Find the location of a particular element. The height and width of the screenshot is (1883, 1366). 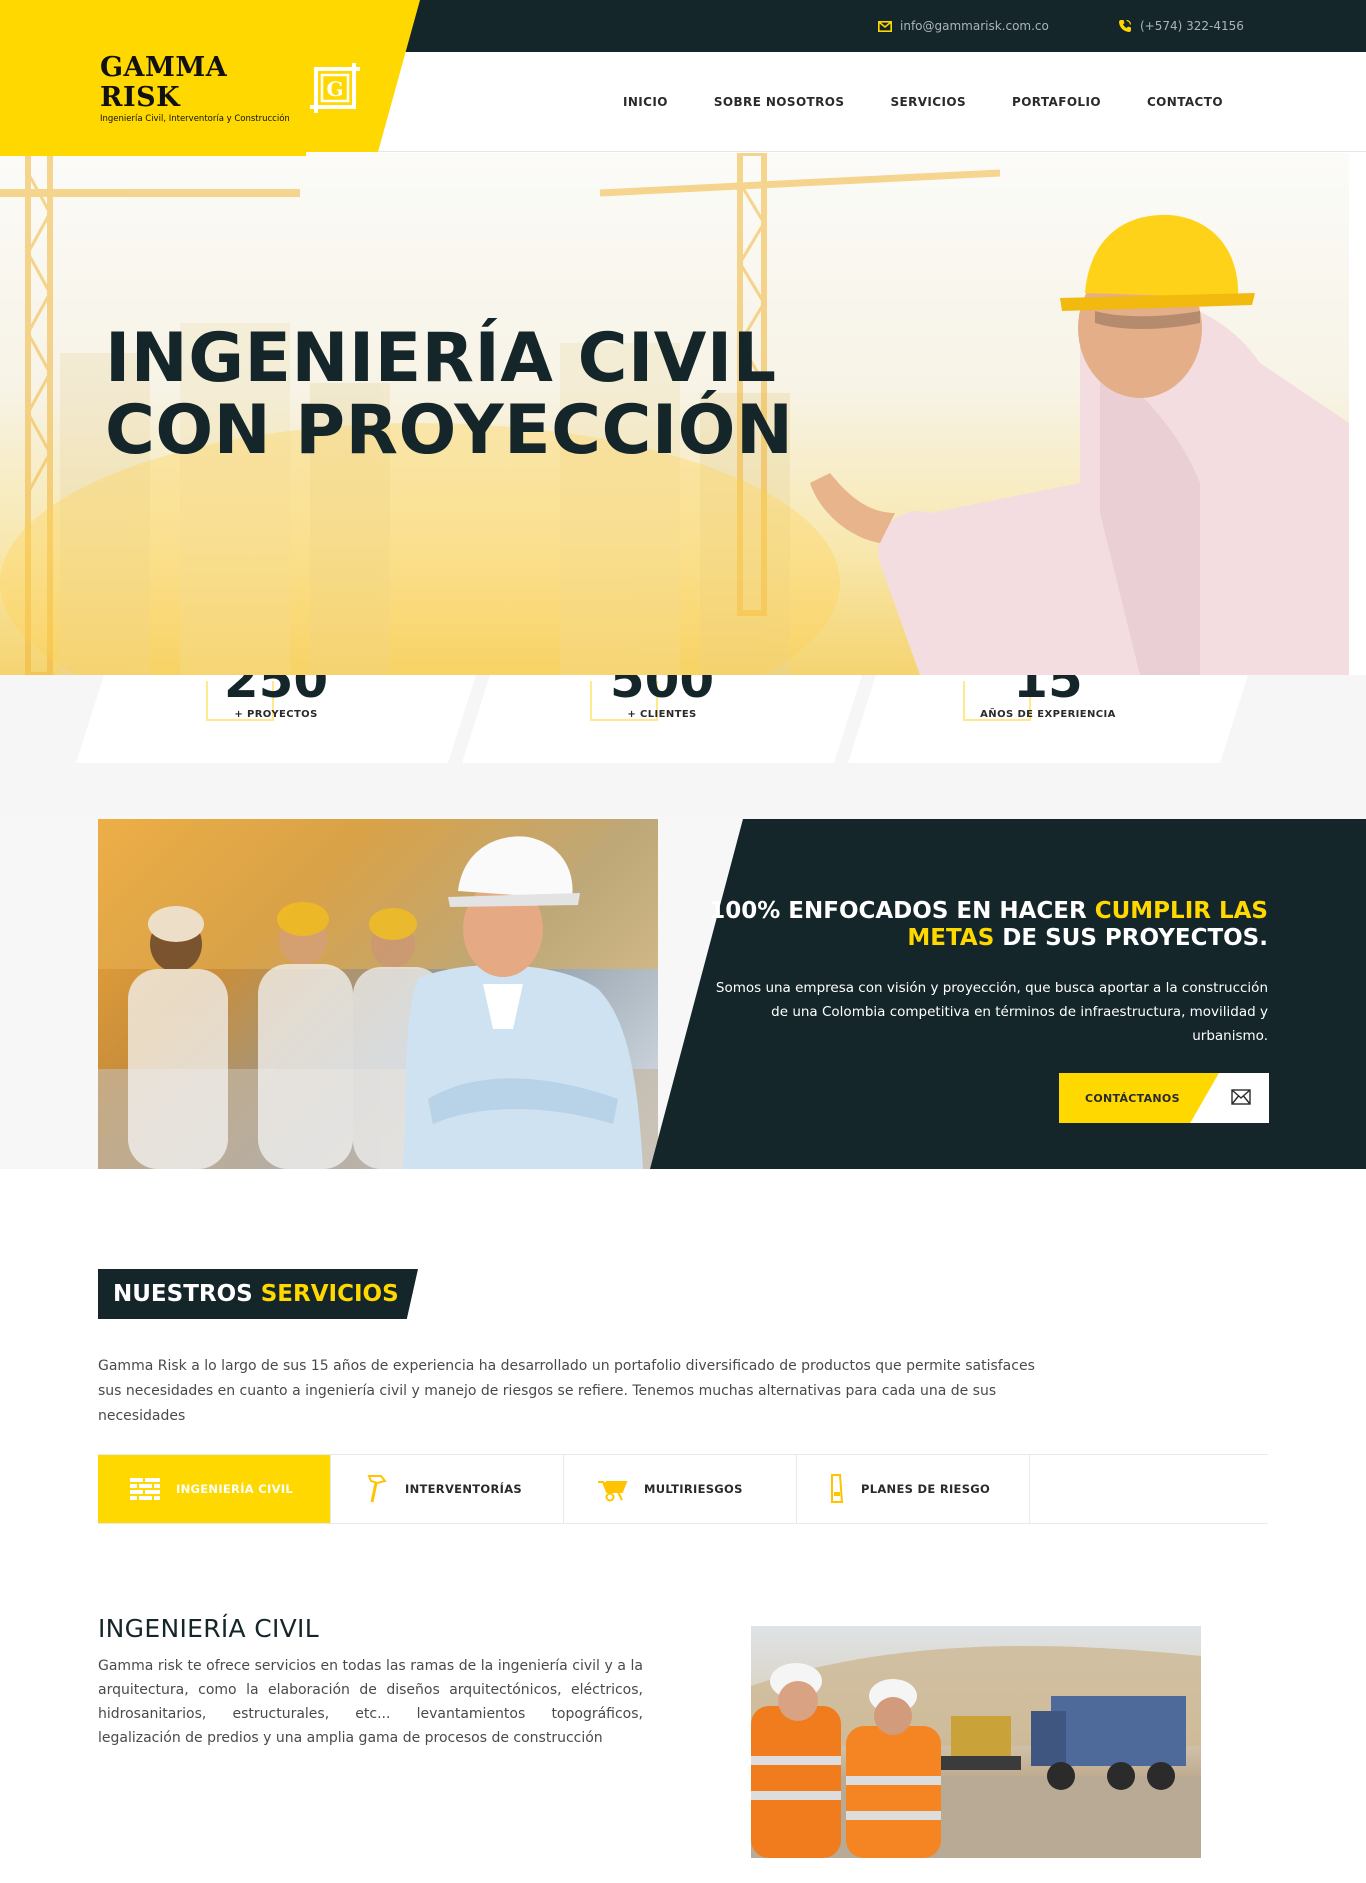

stat-card-proyectos: 250 + PROYECTOS is located at coordinates (276, 719).